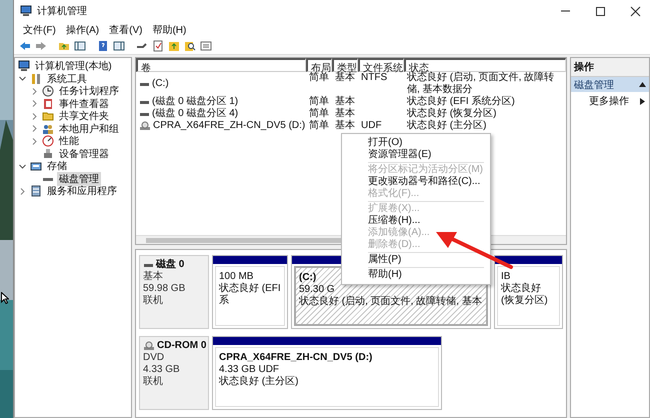 Image resolution: width=650 pixels, height=418 pixels. Describe the element at coordinates (295, 358) in the screenshot. I see `partition-title: CPRA_X64FRE_ZH-CN_DV5 (D:)` at that location.